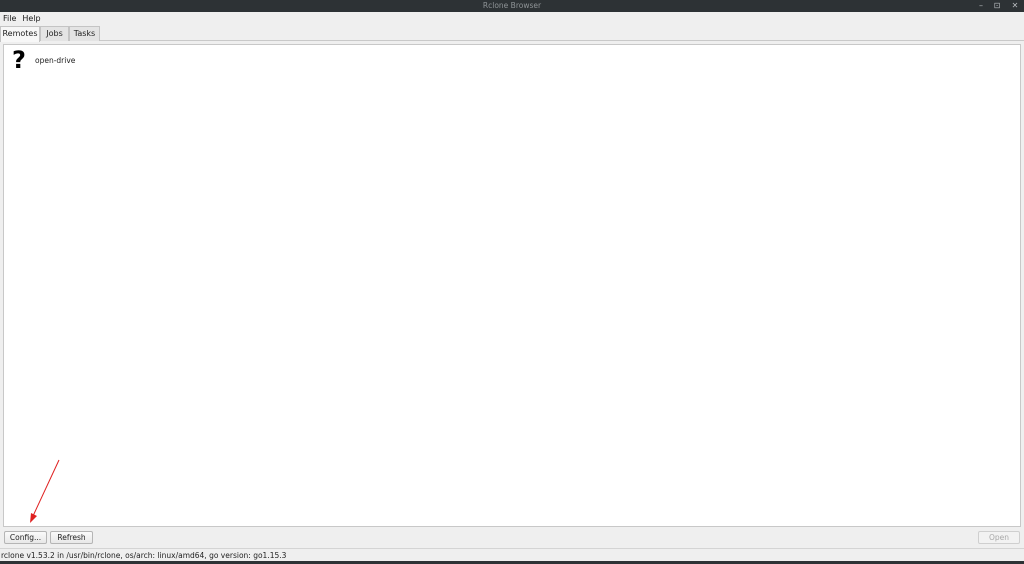 This screenshot has width=1024, height=564. I want to click on restore-icon: ⊡, so click(997, 6).